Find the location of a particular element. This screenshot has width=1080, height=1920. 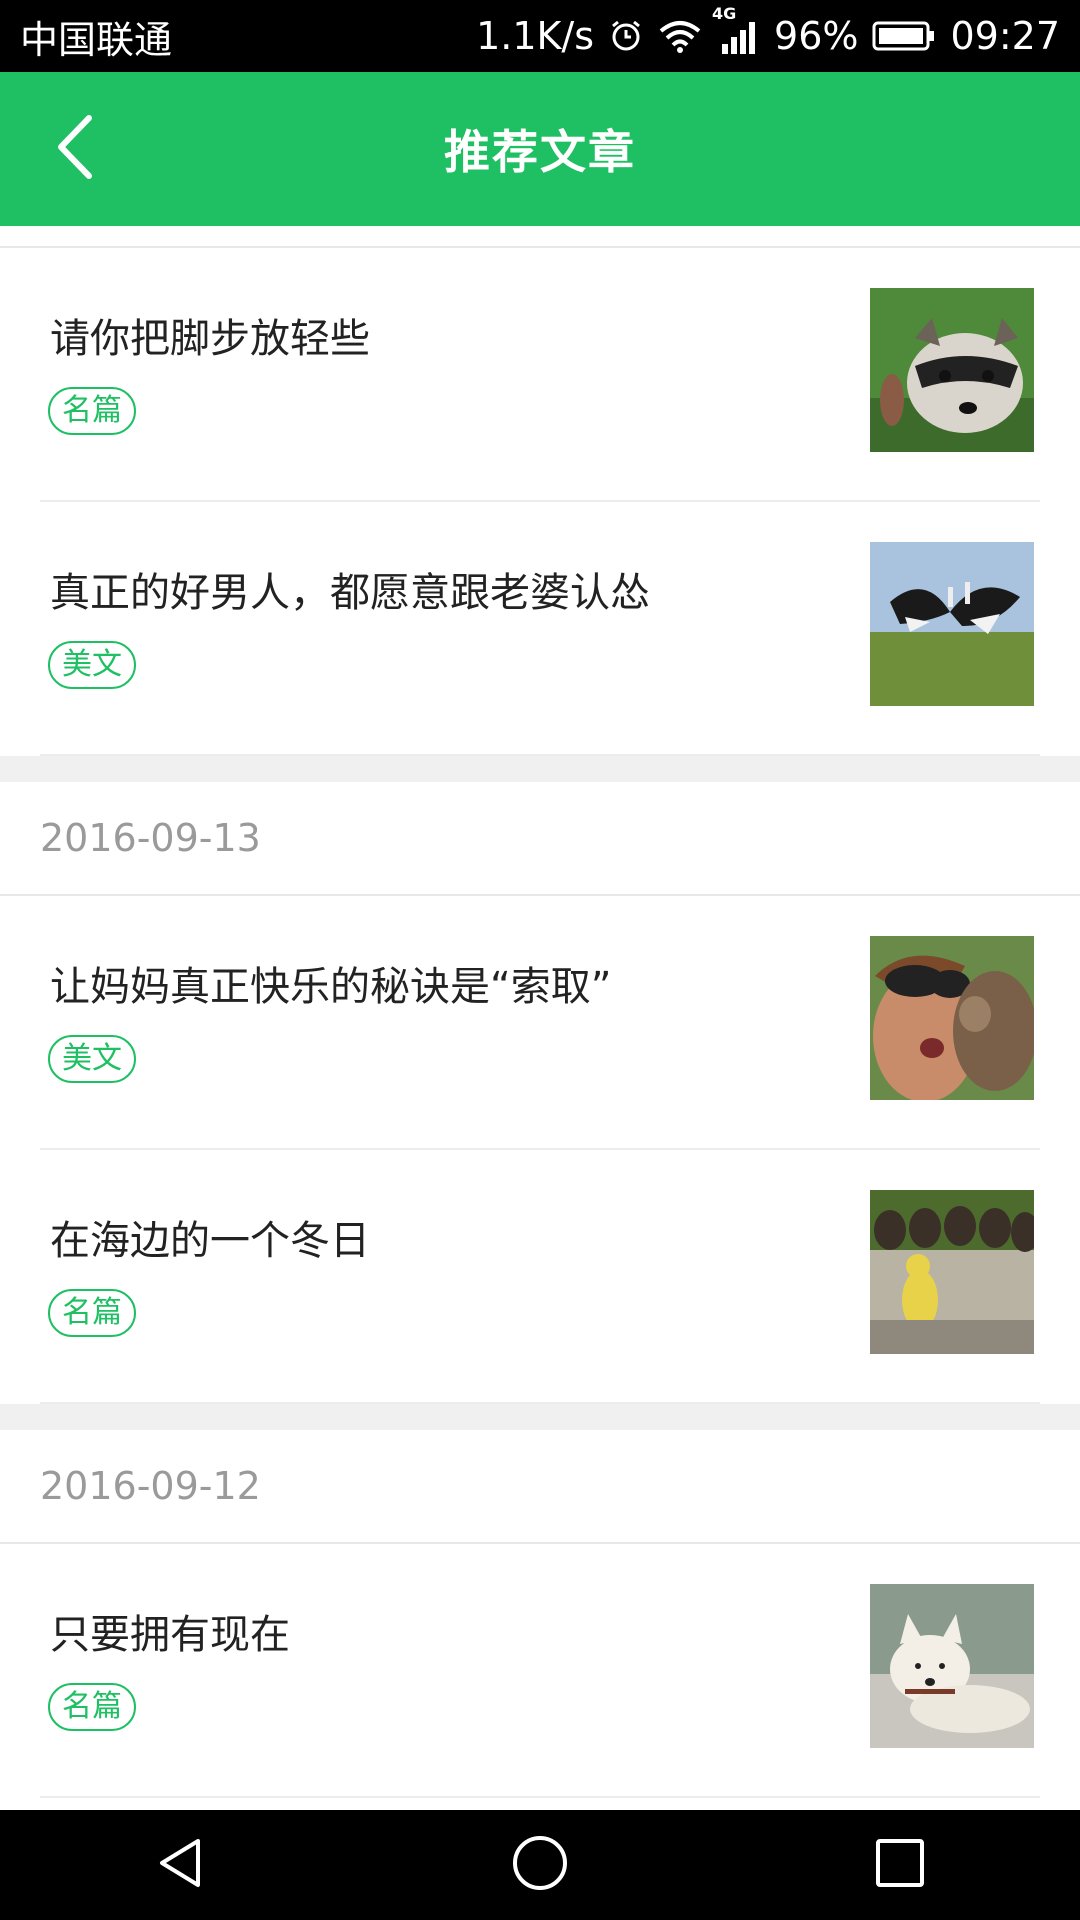

recents-square-icon is located at coordinates (900, 1865).